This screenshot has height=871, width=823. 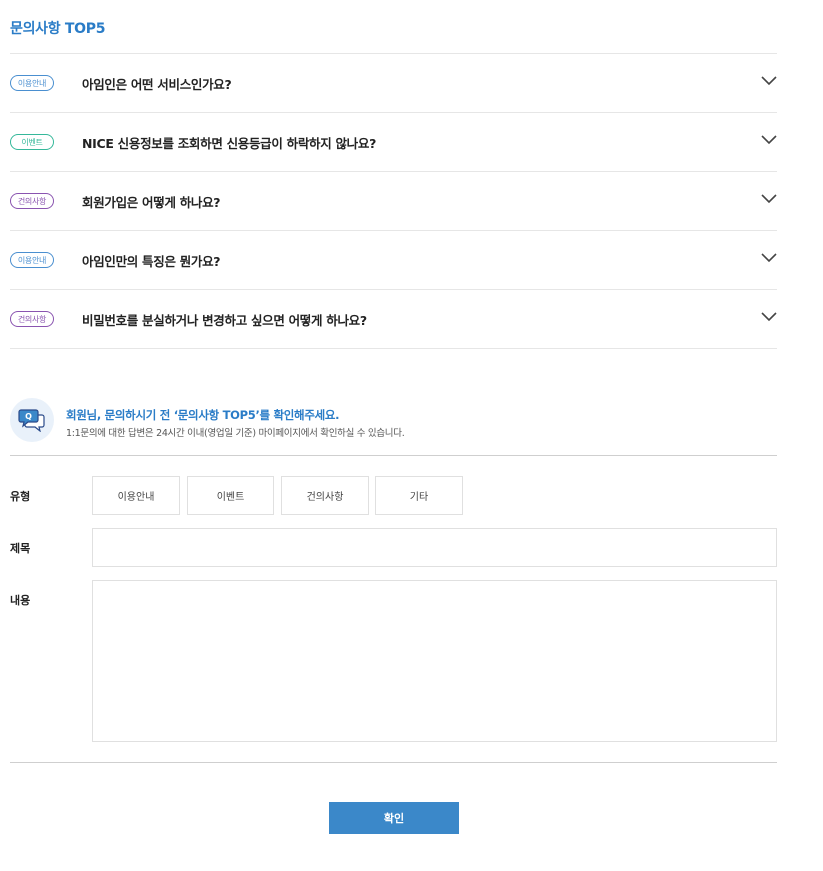 What do you see at coordinates (325, 495) in the screenshot?
I see `type-option-suggestion: 건의사항` at bounding box center [325, 495].